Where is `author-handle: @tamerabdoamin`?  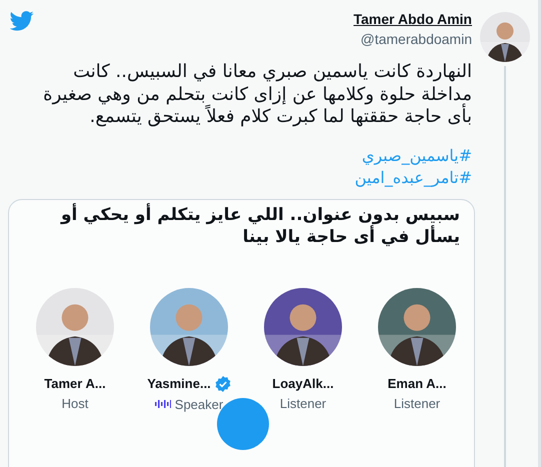
author-handle: @tamerabdoamin is located at coordinates (416, 39).